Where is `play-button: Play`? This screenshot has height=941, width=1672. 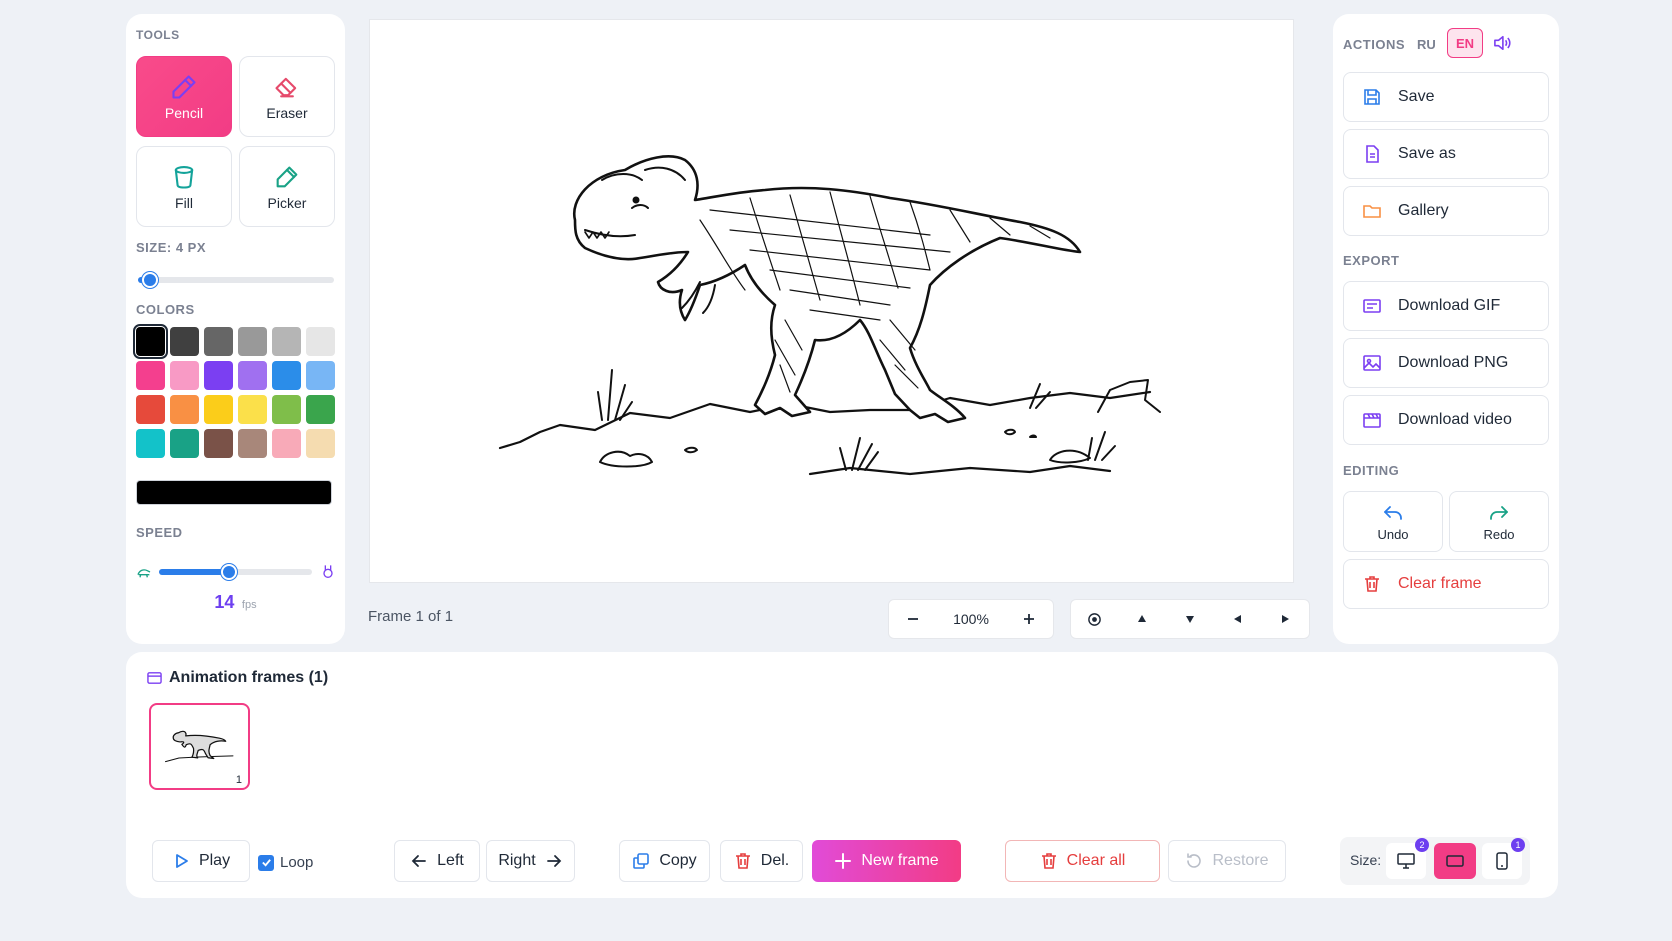
play-button: Play is located at coordinates (201, 861).